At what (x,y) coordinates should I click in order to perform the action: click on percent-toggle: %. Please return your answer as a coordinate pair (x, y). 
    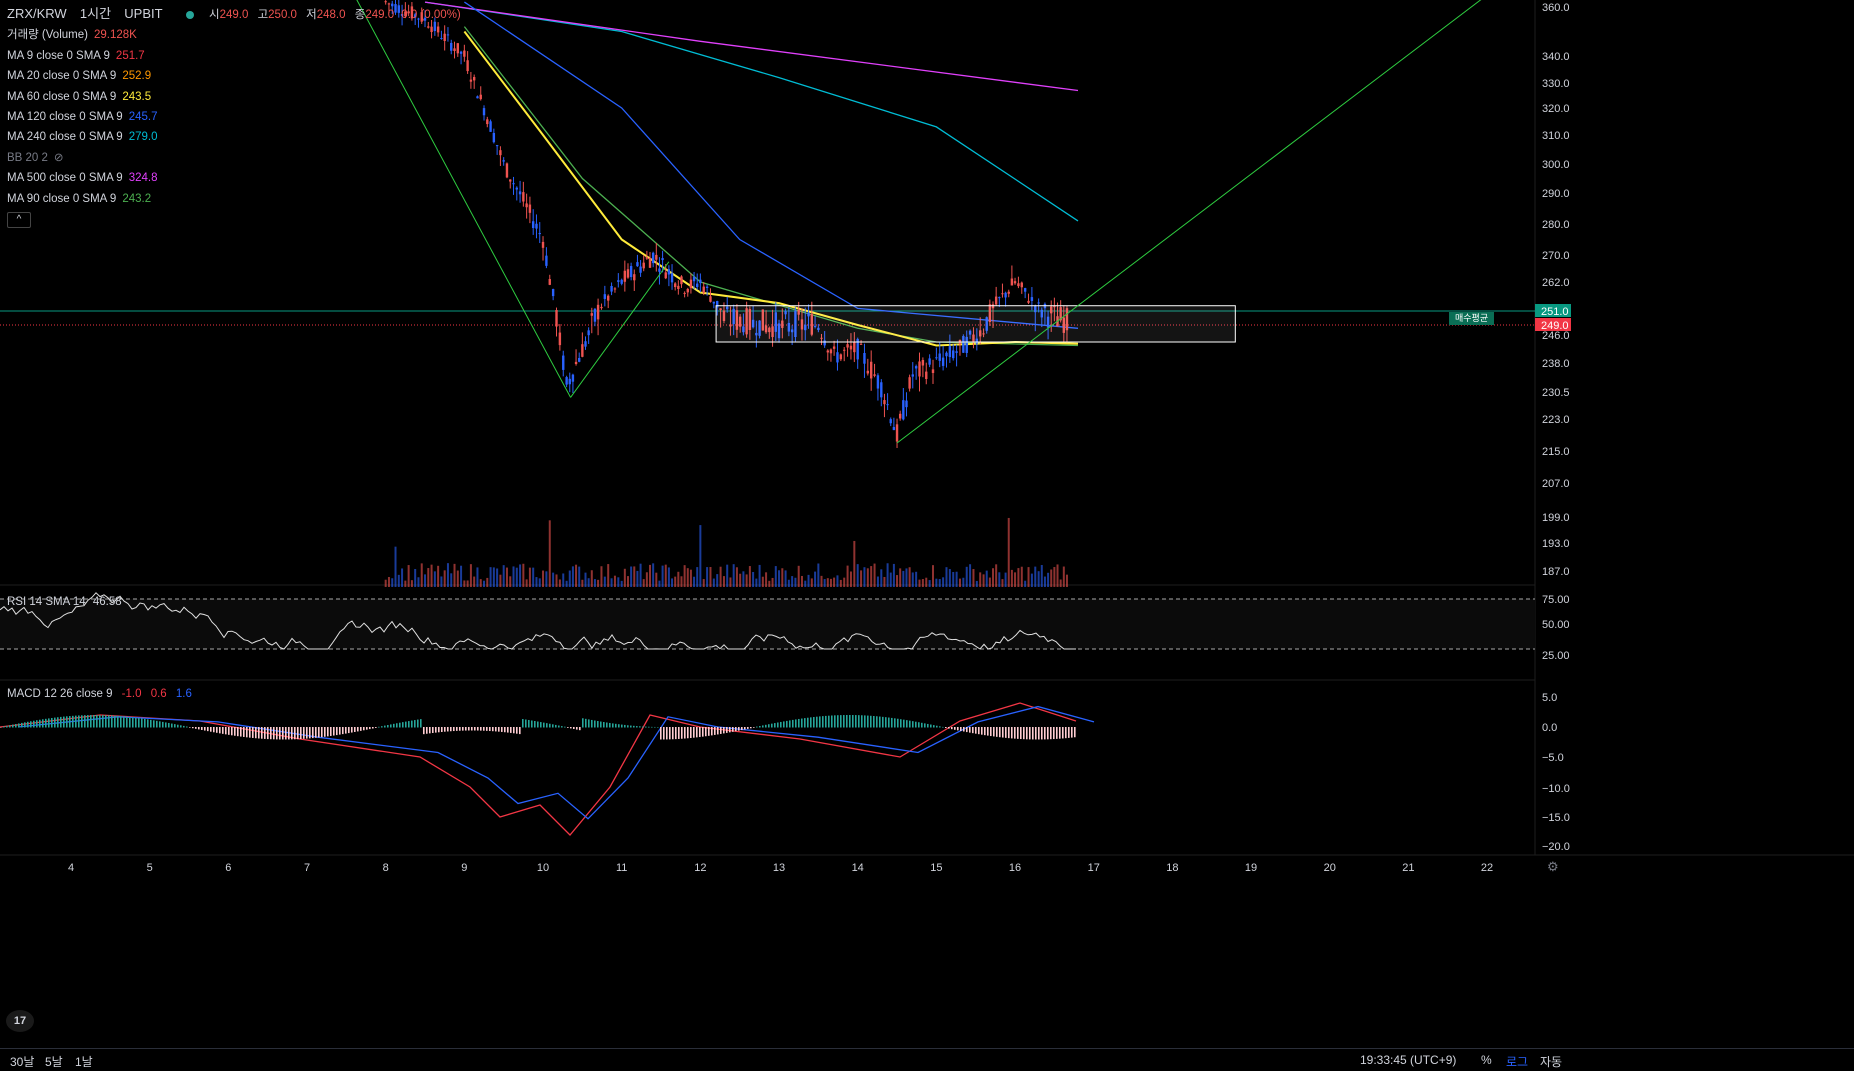
    Looking at the image, I should click on (1486, 1060).